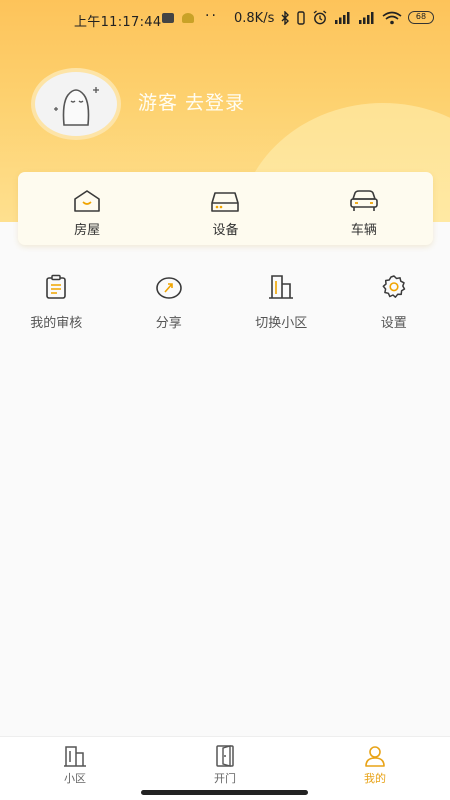 This screenshot has height=800, width=450. I want to click on menu-item-my-review: 我的审核, so click(56, 302).